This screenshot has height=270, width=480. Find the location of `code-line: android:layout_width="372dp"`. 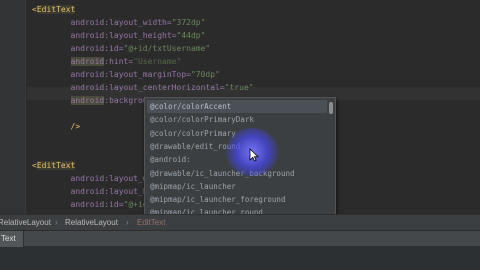

code-line: android:layout_width="372dp" is located at coordinates (119, 22).